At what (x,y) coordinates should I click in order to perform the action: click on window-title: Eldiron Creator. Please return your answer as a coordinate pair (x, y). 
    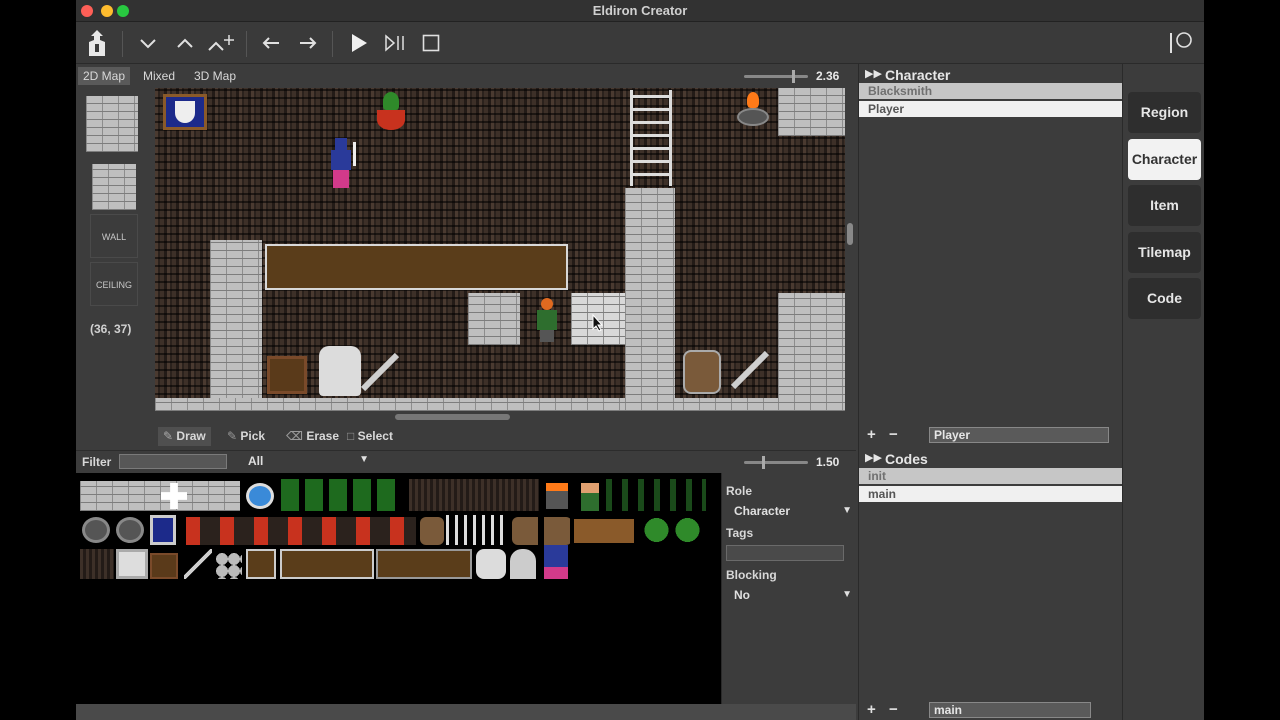
    Looking at the image, I should click on (640, 10).